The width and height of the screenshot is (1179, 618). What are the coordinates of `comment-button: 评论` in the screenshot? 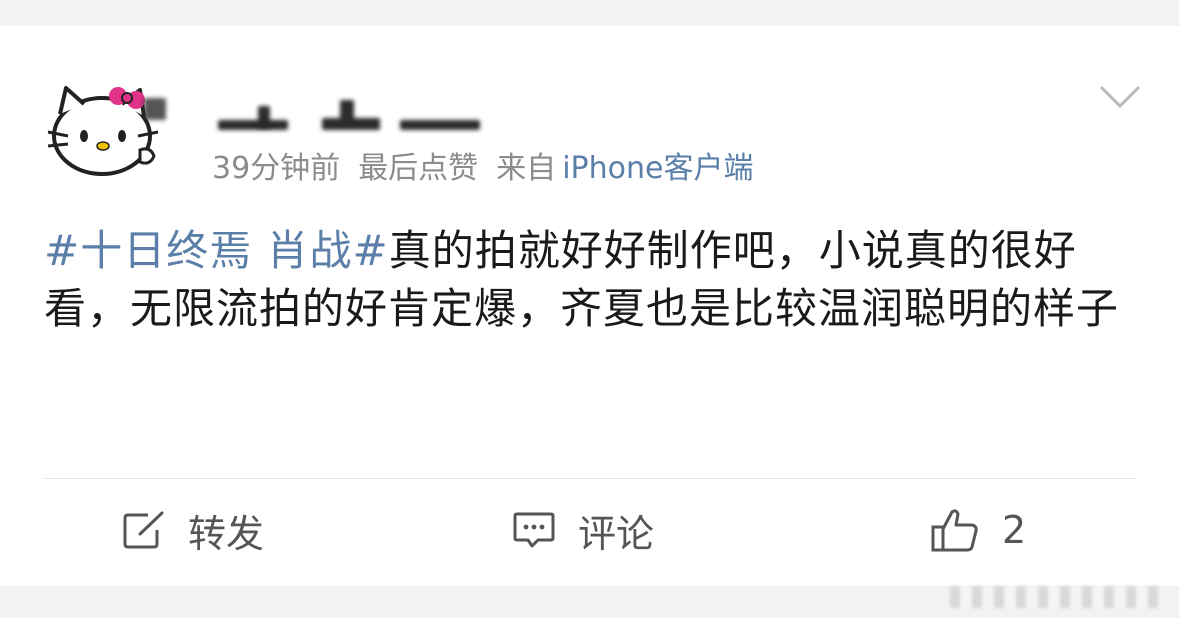 It's located at (583, 530).